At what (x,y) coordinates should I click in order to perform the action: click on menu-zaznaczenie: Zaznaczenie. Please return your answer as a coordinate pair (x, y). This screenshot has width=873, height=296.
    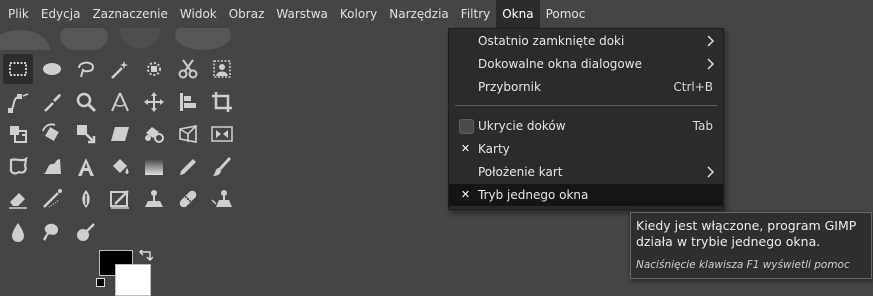
    Looking at the image, I should click on (129, 14).